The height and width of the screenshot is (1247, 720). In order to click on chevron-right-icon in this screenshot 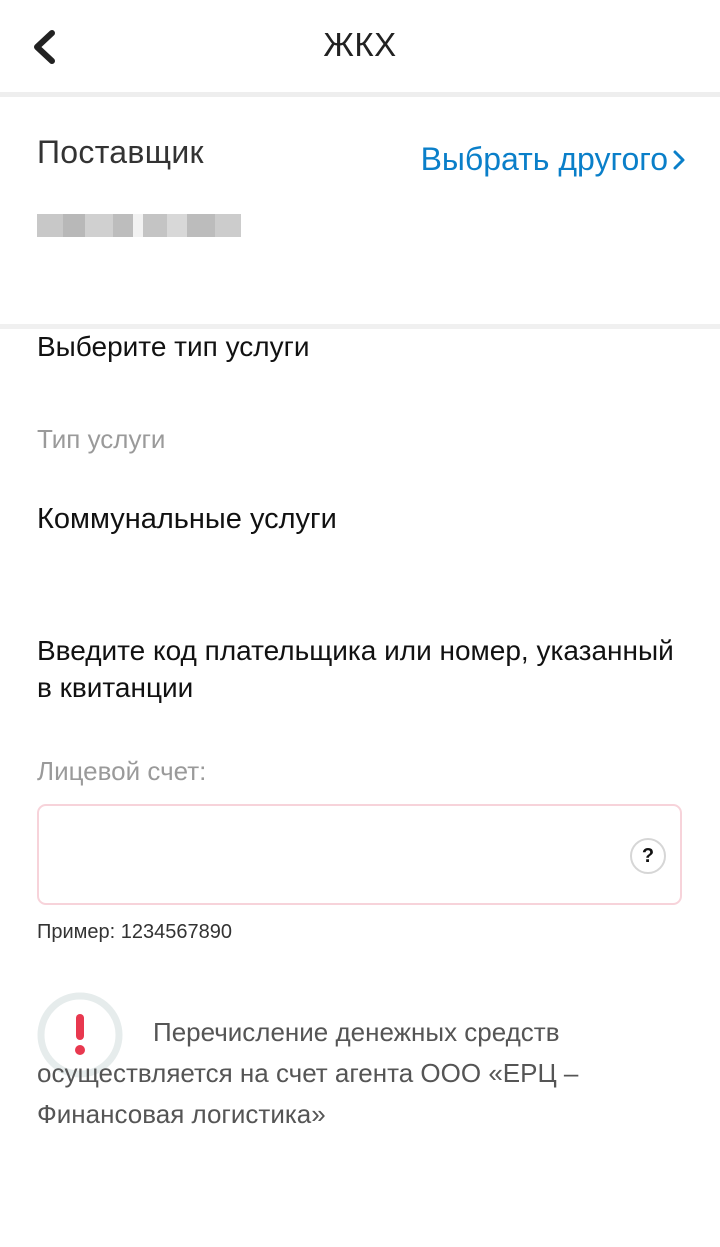, I will do `click(679, 159)`.